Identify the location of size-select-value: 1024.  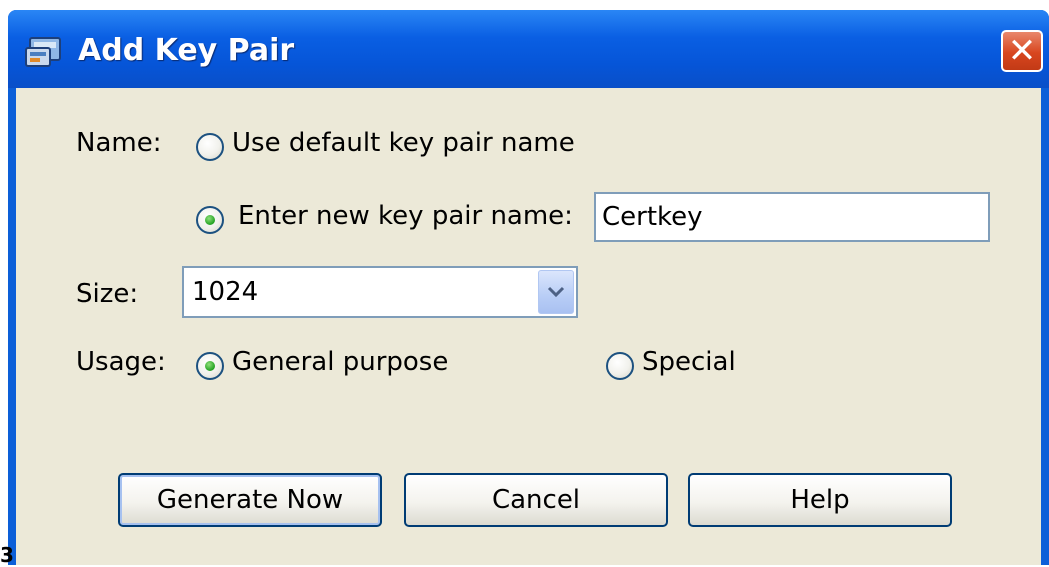
(225, 292).